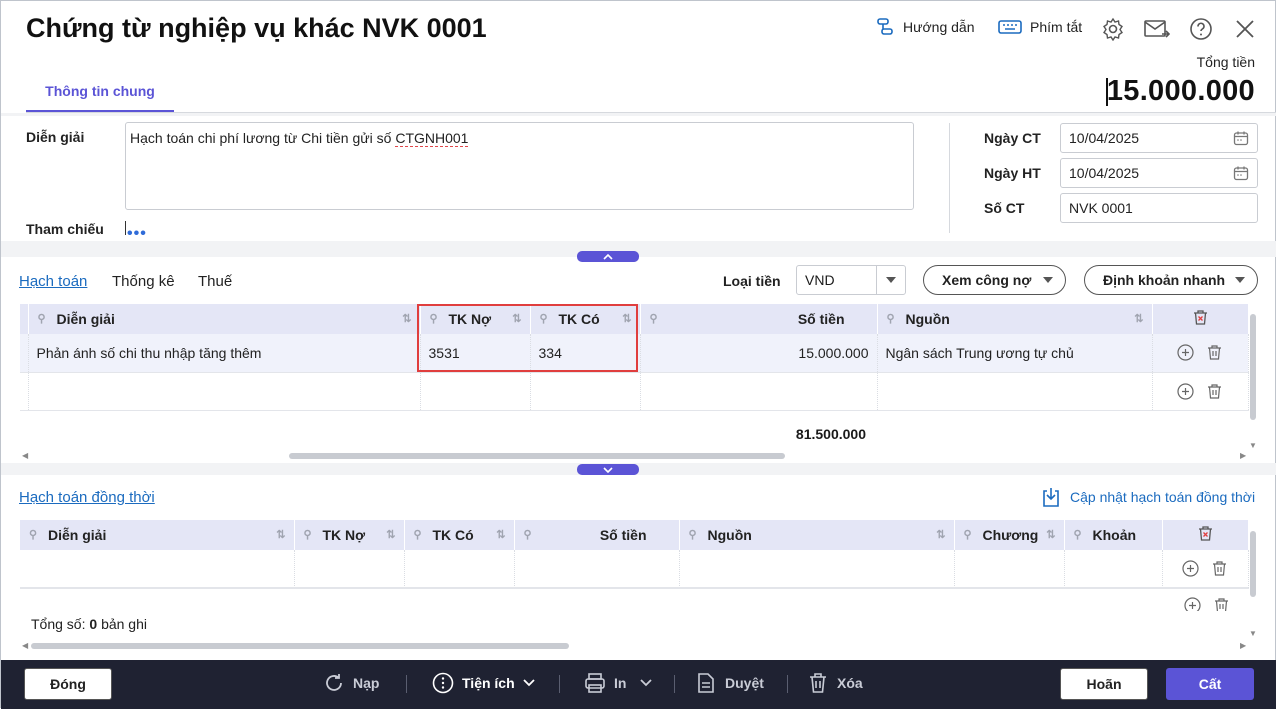 This screenshot has height=709, width=1276. I want to click on column-header-item: ⚲ Khoản, so click(1113, 535).